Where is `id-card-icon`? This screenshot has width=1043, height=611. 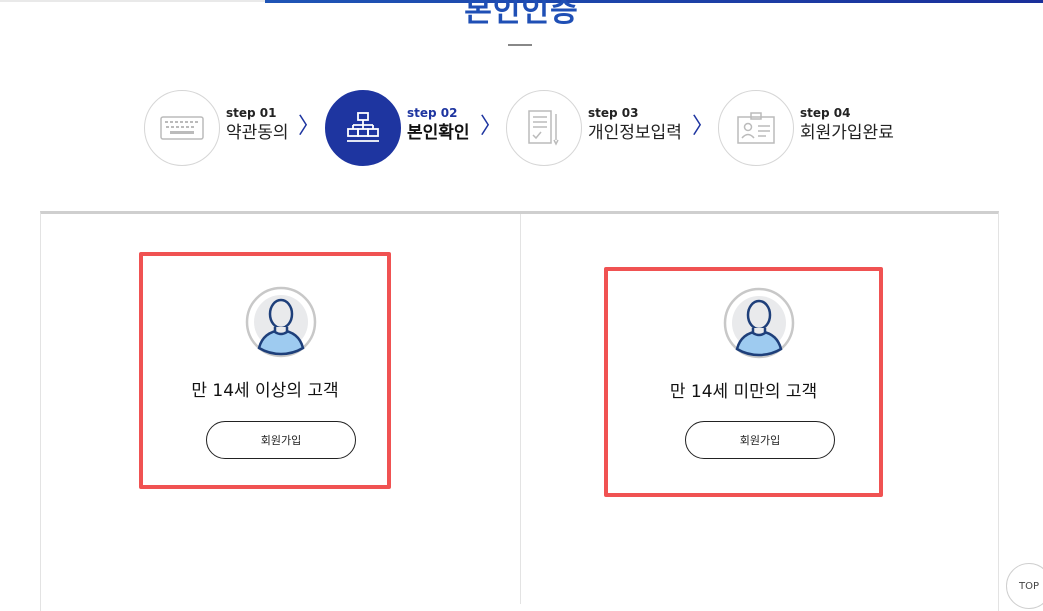
id-card-icon is located at coordinates (756, 128).